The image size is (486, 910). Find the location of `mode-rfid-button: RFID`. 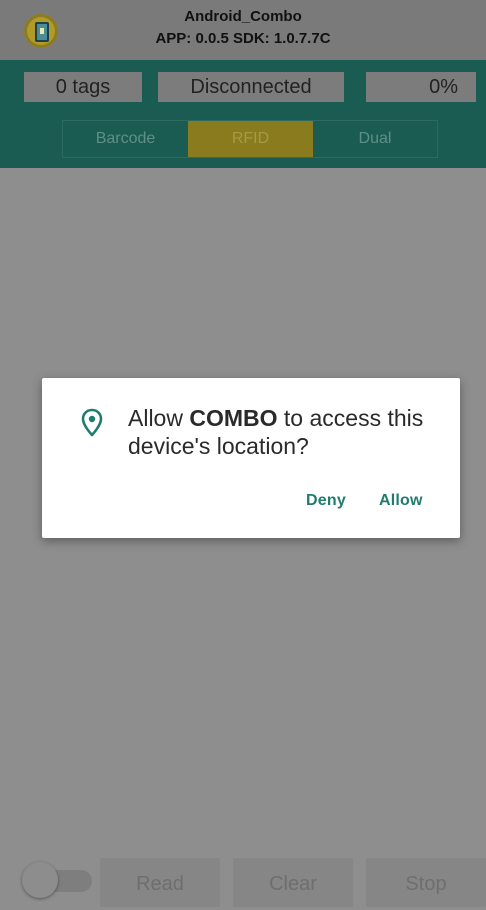

mode-rfid-button: RFID is located at coordinates (250, 139).